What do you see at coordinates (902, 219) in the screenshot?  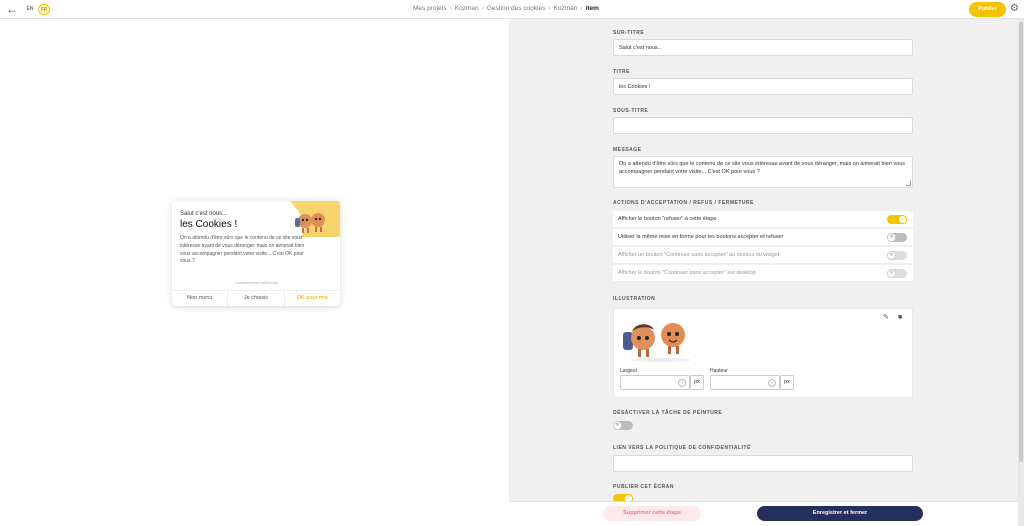 I see `check-icon: ✓` at bounding box center [902, 219].